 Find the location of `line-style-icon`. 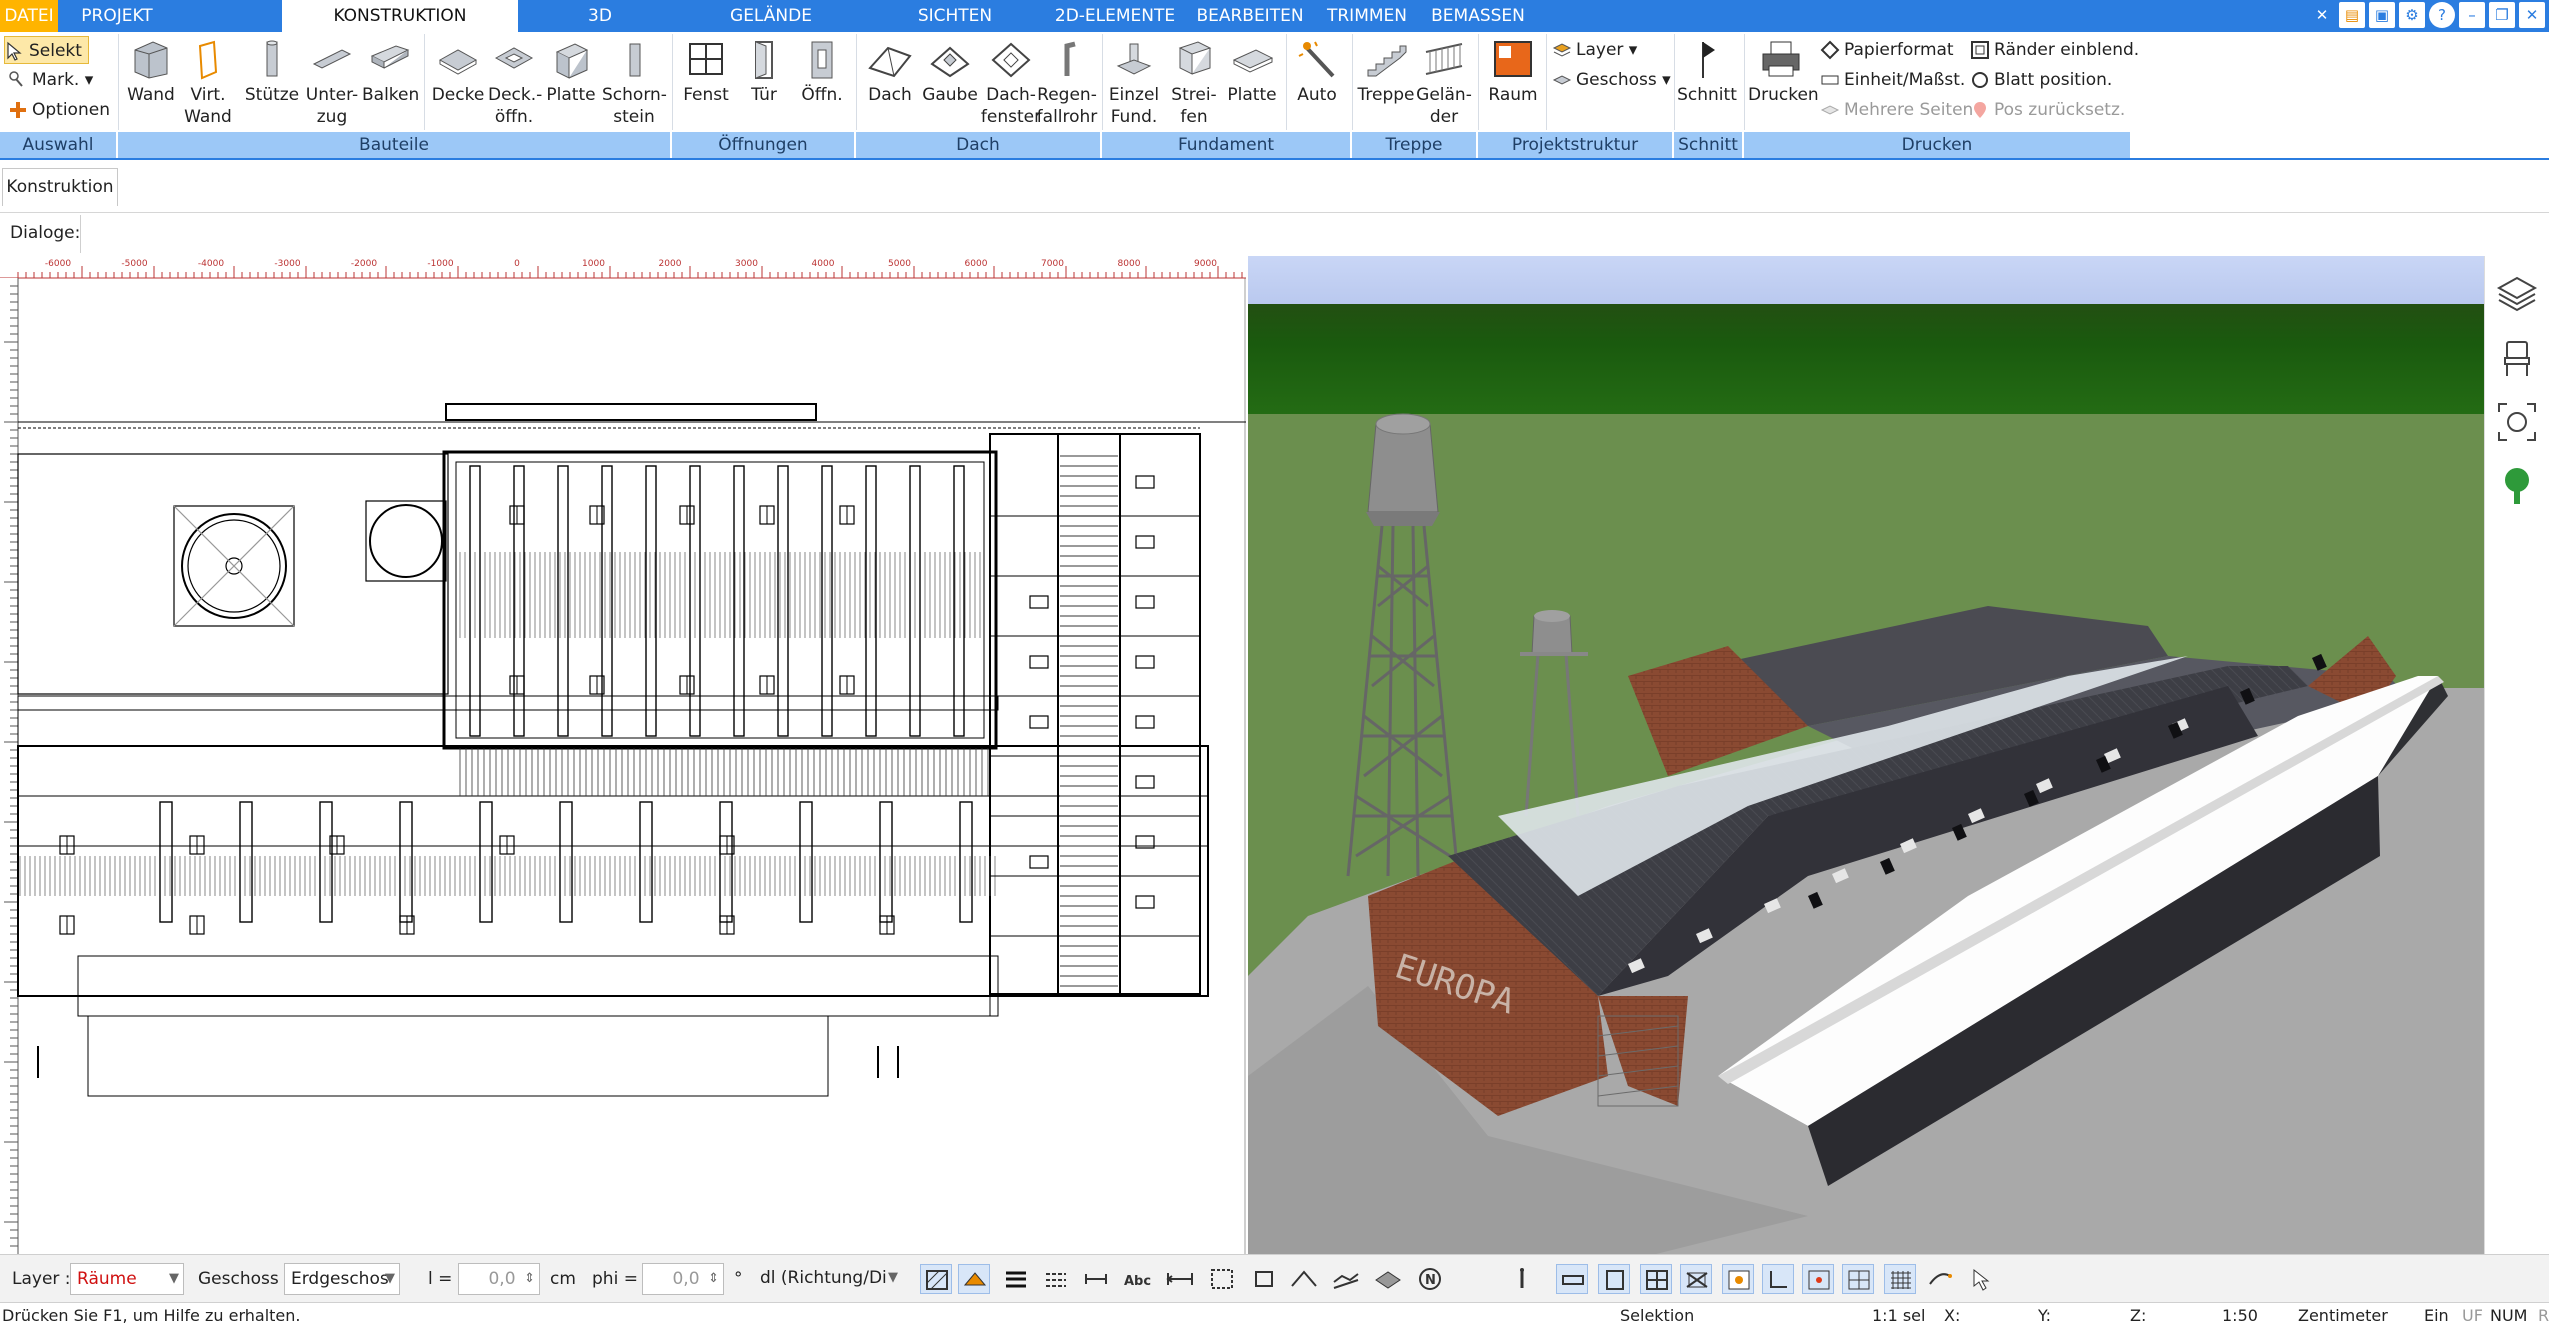

line-style-icon is located at coordinates (1056, 1279).